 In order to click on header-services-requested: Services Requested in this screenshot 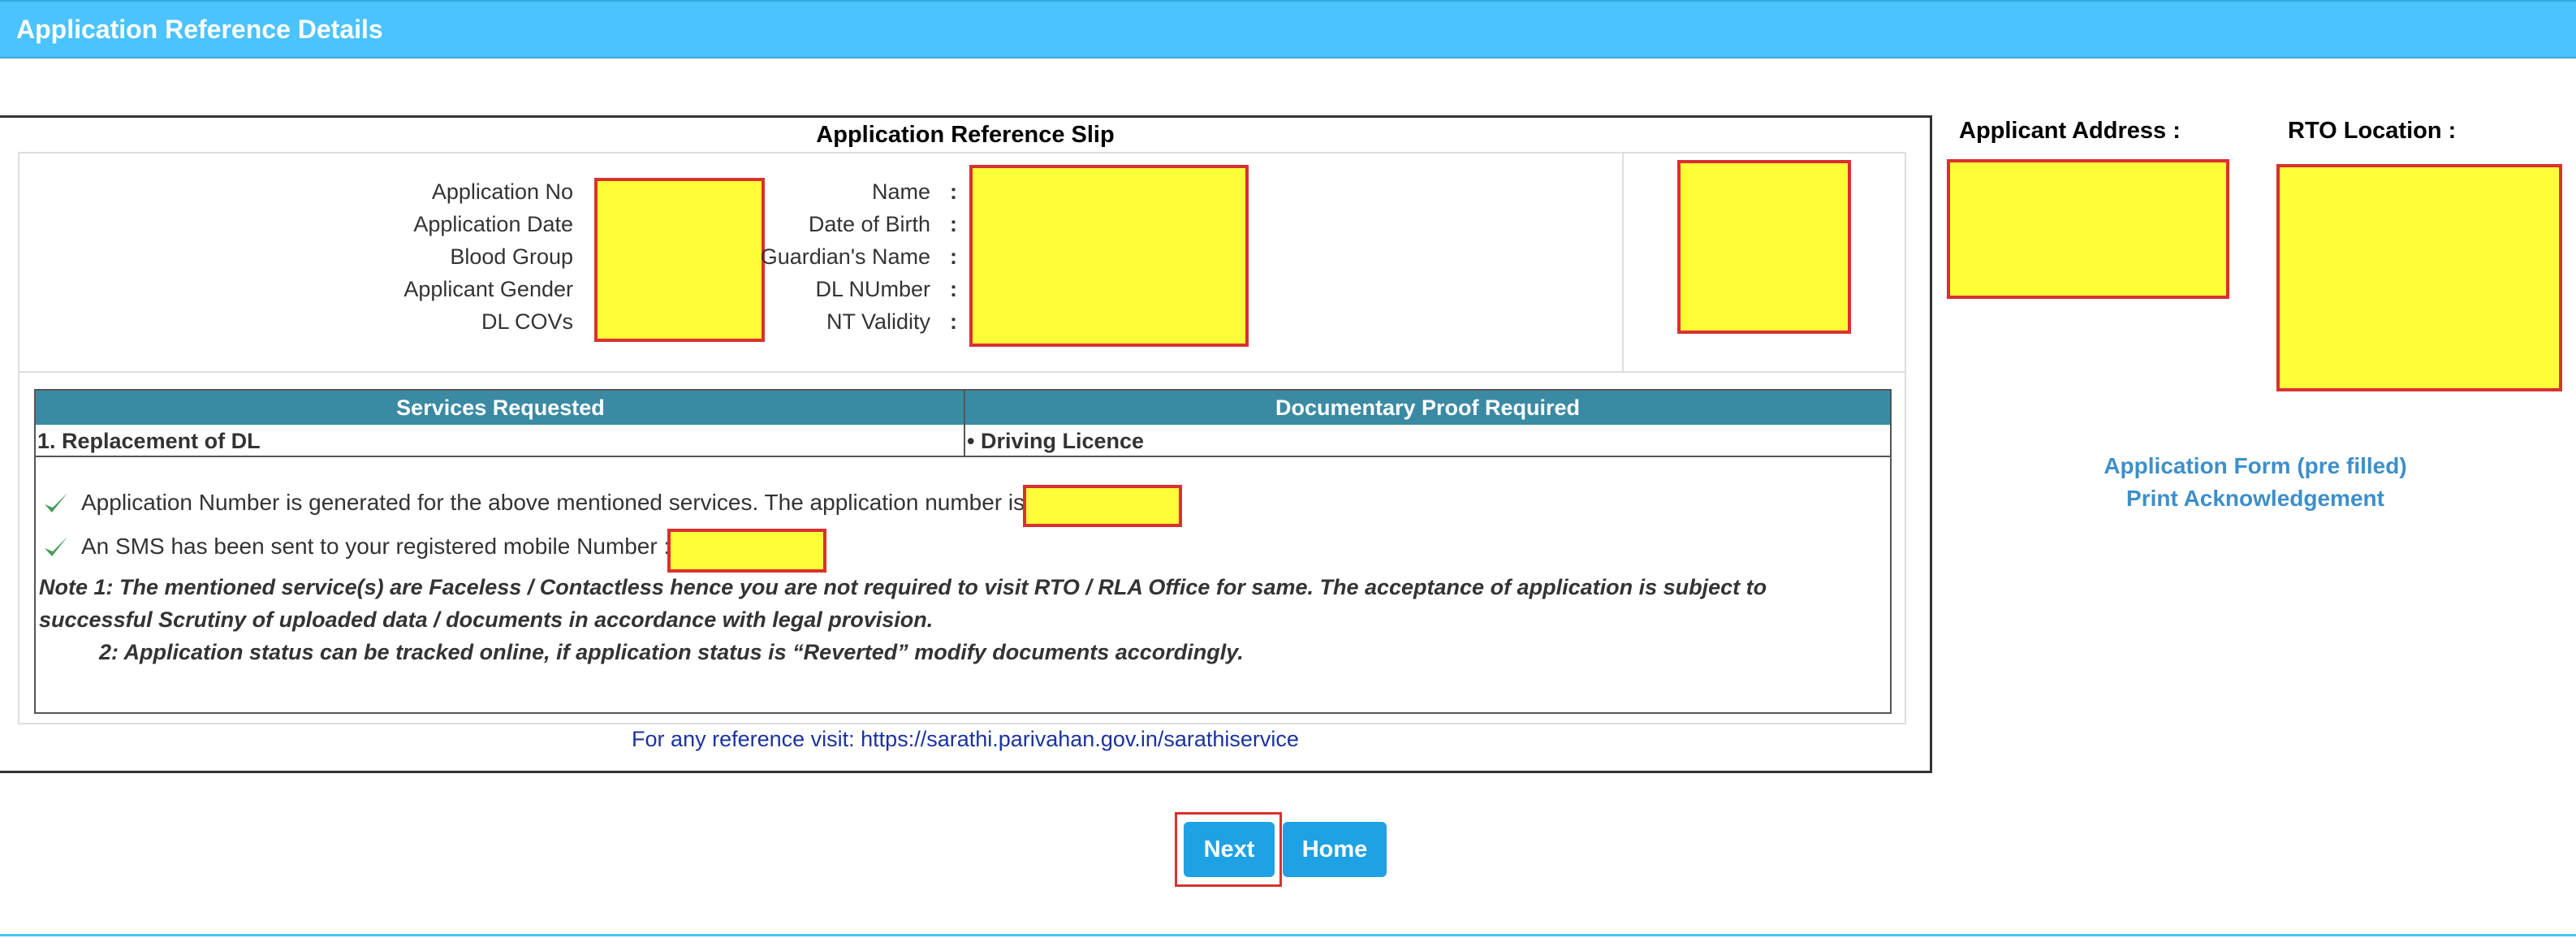, I will do `click(500, 408)`.